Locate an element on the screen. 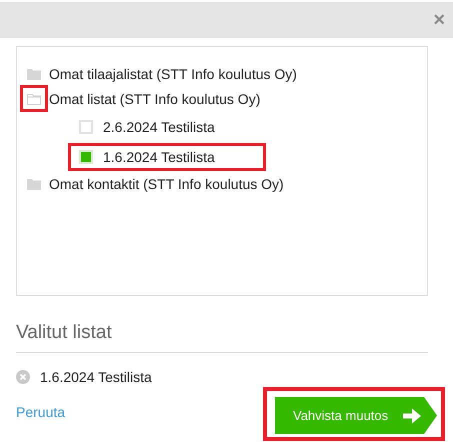 Image resolution: width=453 pixels, height=442 pixels. list-item-label: 1.6.2024 Testilista is located at coordinates (159, 157).